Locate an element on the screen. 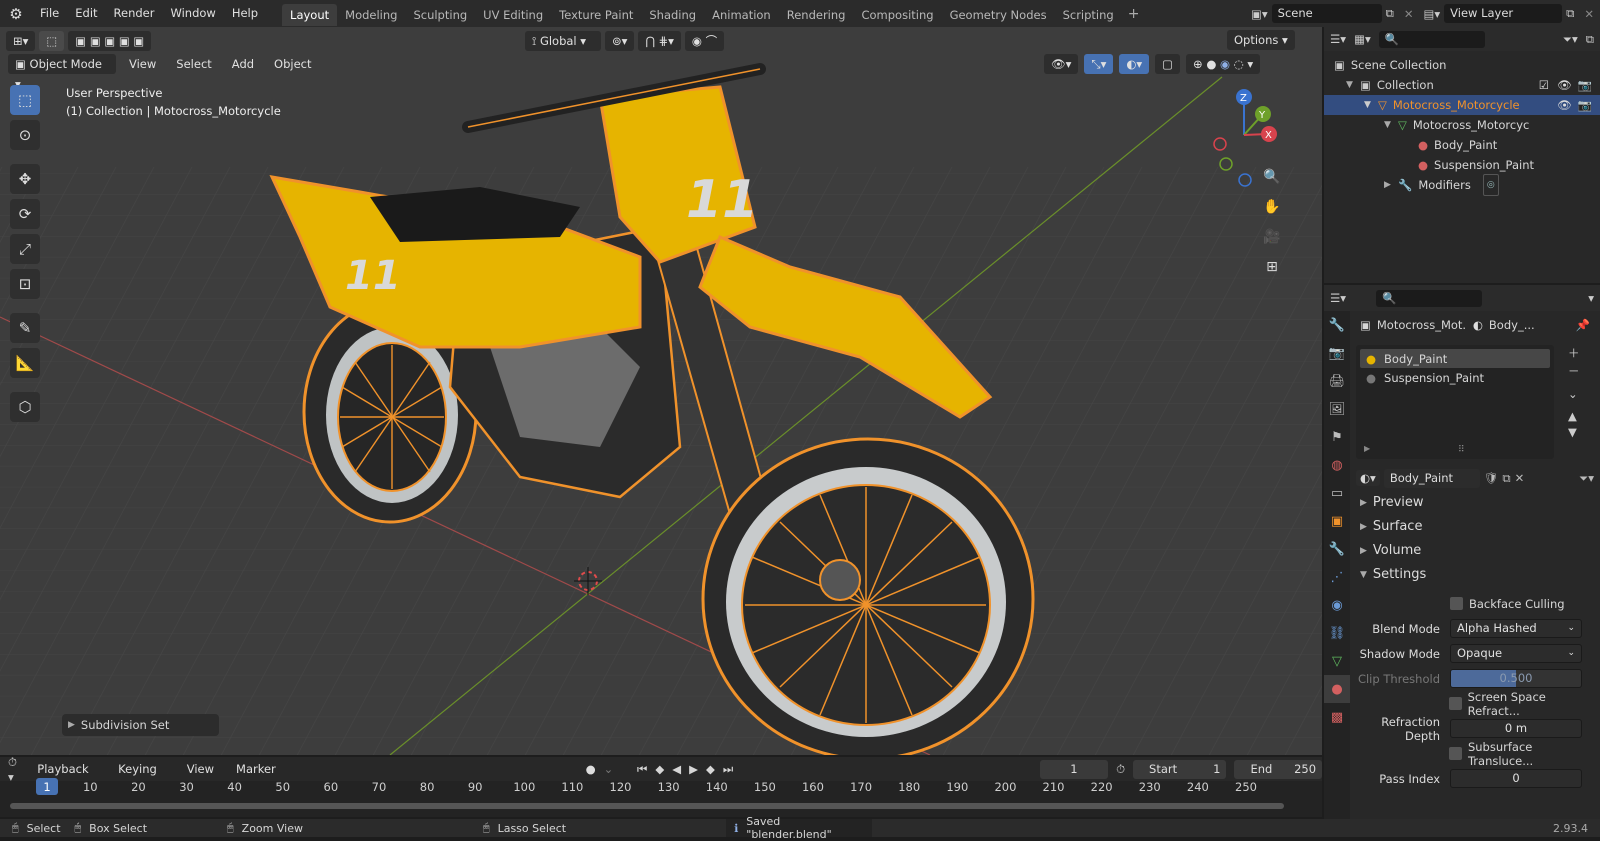 This screenshot has width=1600, height=841. editor-type-icon: ⊞▾ is located at coordinates (21, 41).